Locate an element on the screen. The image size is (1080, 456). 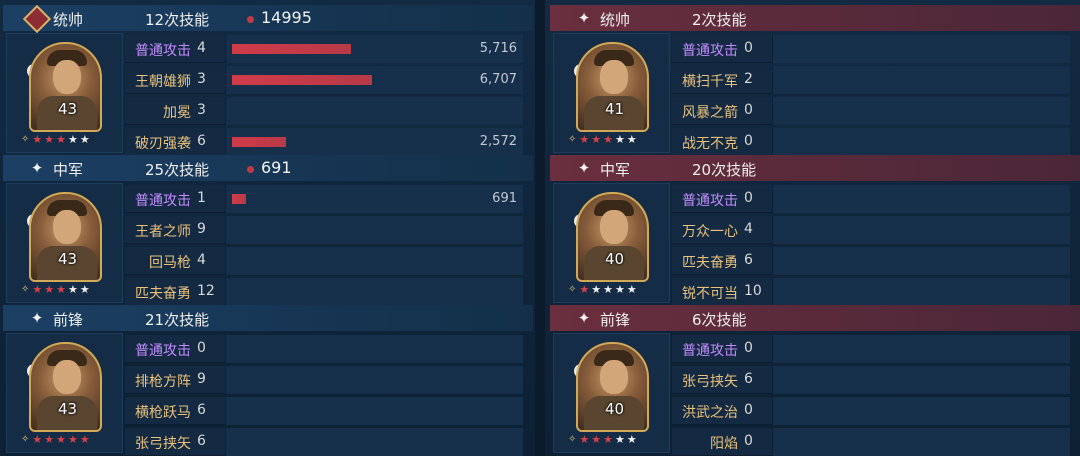
commander-badge-icon is located at coordinates (37, 19).